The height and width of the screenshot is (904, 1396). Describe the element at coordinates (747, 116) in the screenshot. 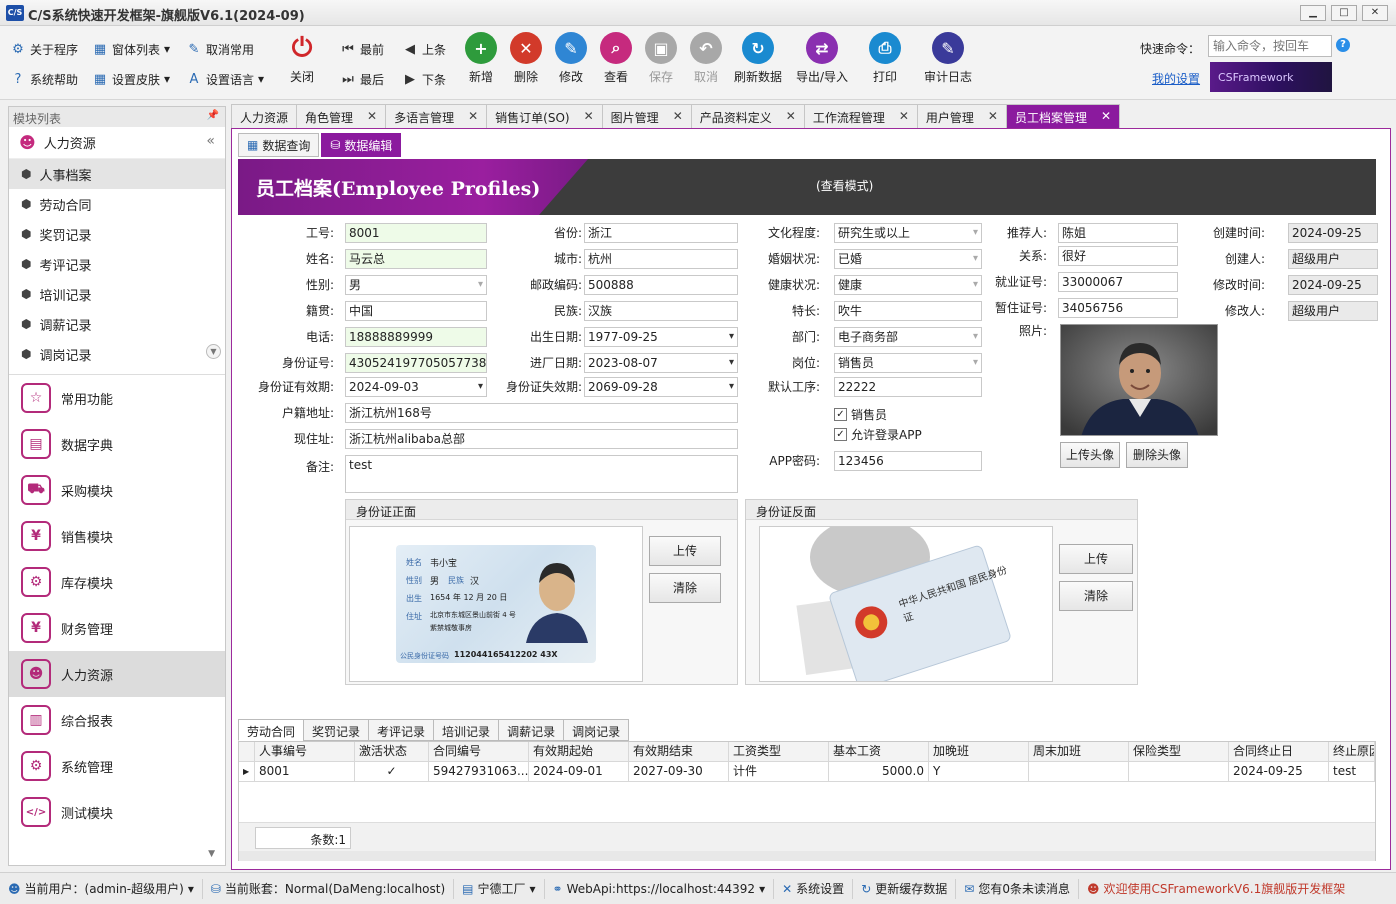

I see `doc-tab: 产品资料定义 ✕` at that location.